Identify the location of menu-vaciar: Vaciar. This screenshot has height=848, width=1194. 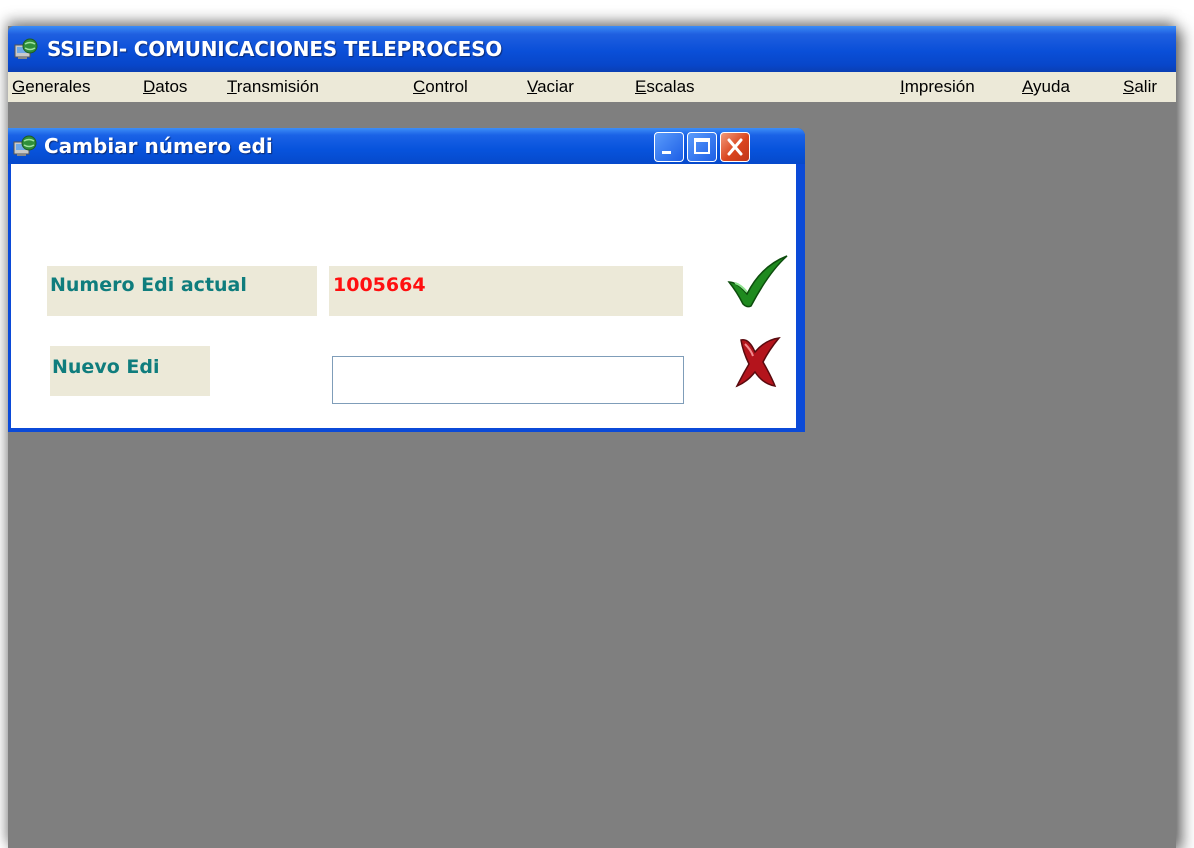
(550, 87).